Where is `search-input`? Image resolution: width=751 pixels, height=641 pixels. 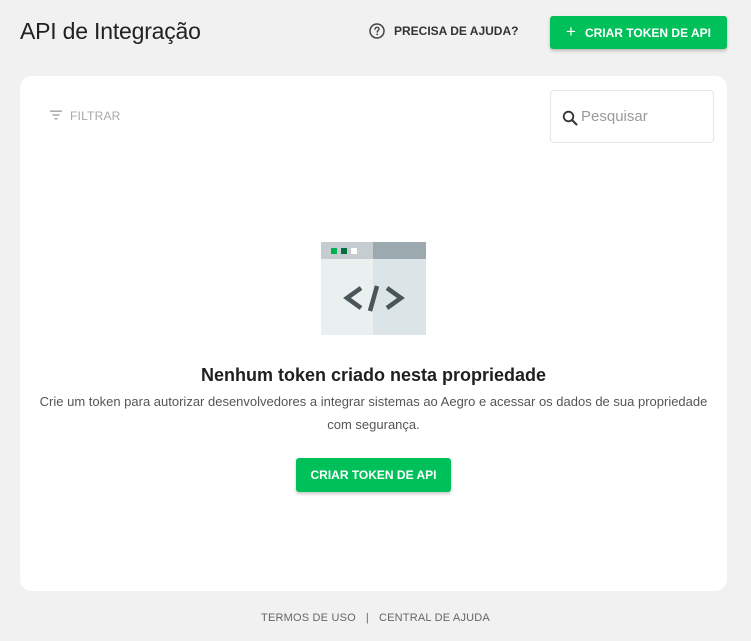 search-input is located at coordinates (641, 116).